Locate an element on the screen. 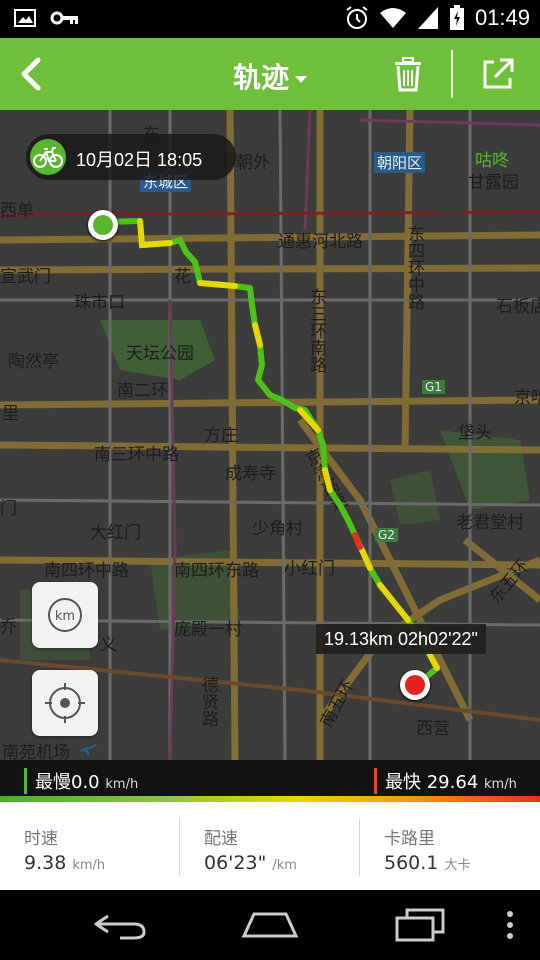 This screenshot has width=540, height=960. page-title: 轨迹 is located at coordinates (260, 77).